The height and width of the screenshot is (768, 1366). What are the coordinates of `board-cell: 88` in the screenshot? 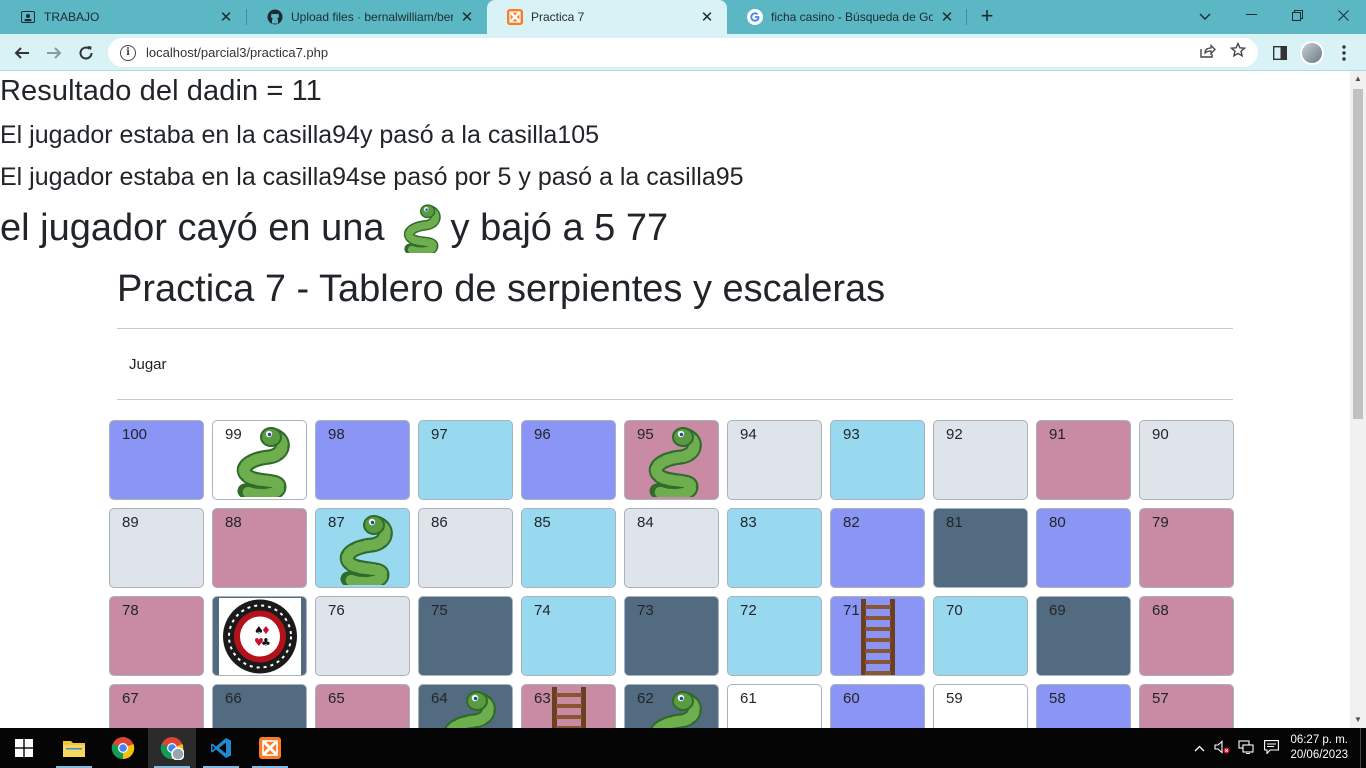 It's located at (259, 548).